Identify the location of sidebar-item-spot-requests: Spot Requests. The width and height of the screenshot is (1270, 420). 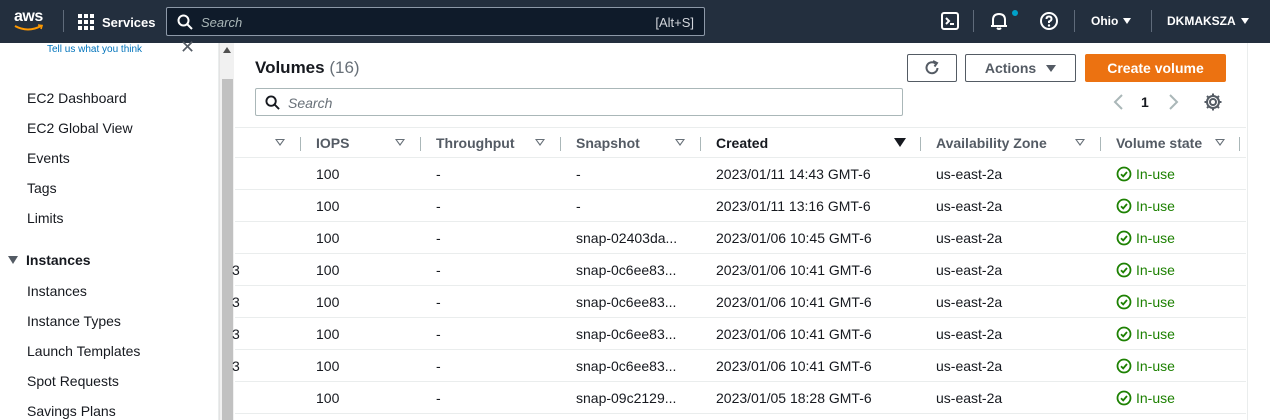
(73, 381).